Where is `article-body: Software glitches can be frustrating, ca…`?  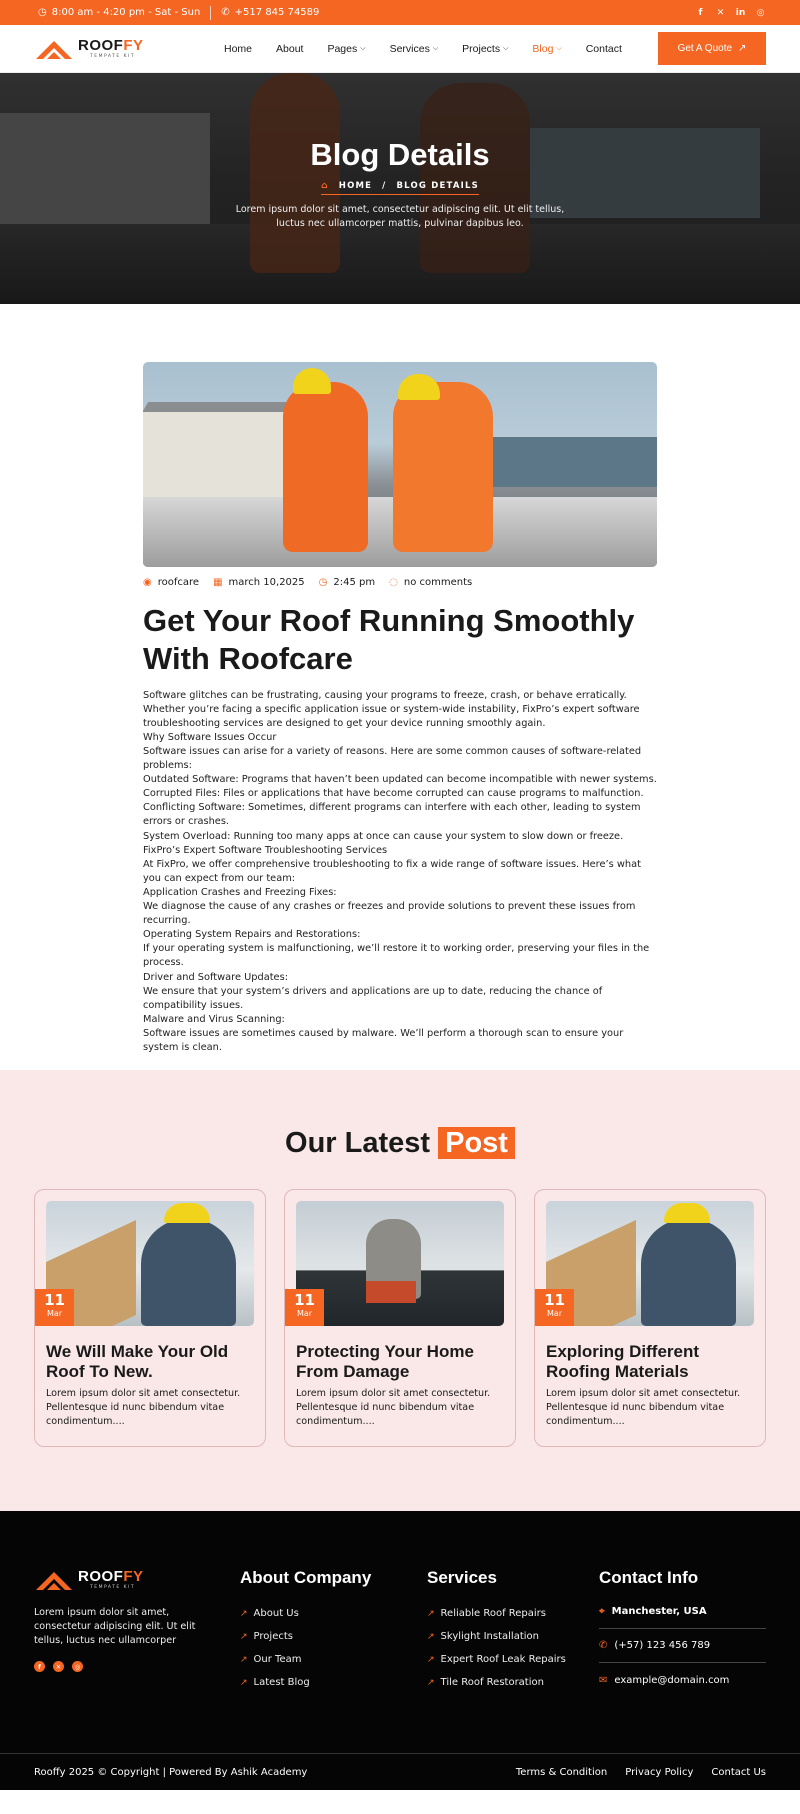 article-body: Software glitches can be frustrating, ca… is located at coordinates (400, 872).